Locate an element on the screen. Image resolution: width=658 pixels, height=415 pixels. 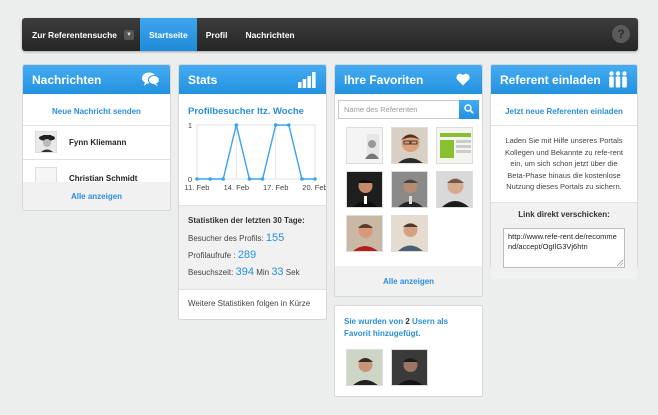
visitors-line-chart: 11. Feb 14. Feb 17. Feb 20. Feb 0 1 is located at coordinates (255, 156).